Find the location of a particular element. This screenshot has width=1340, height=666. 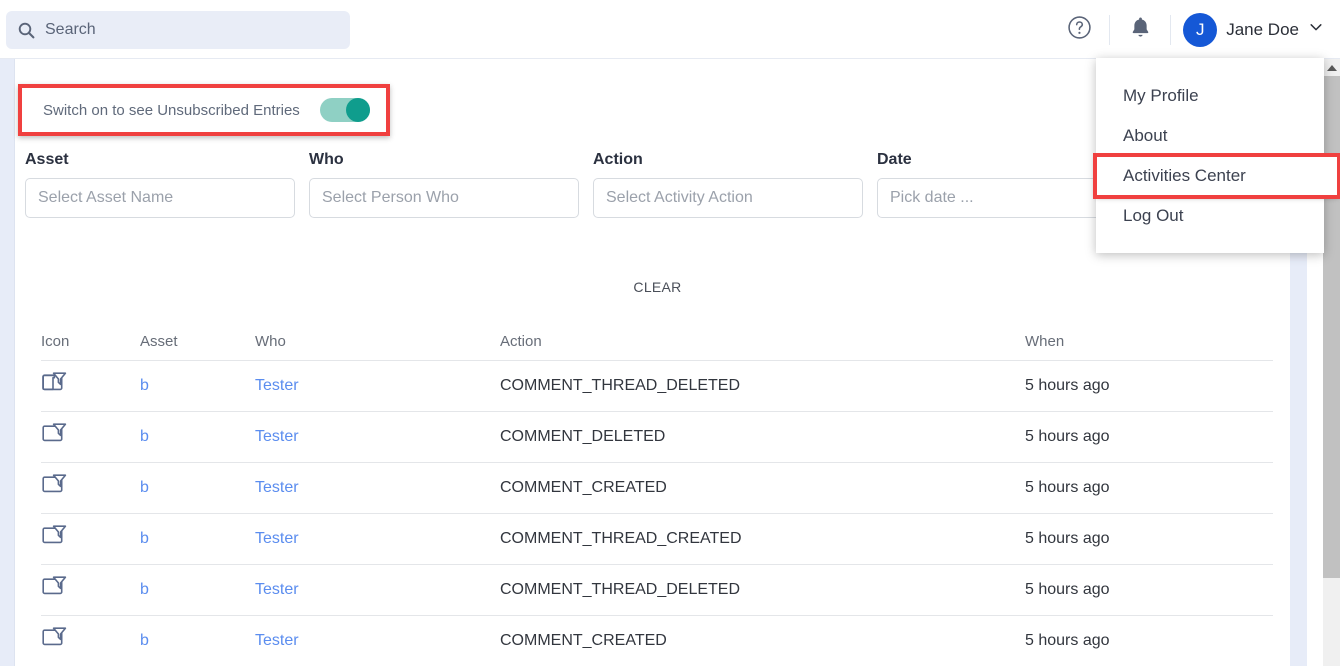

asset-filter-input is located at coordinates (160, 198).